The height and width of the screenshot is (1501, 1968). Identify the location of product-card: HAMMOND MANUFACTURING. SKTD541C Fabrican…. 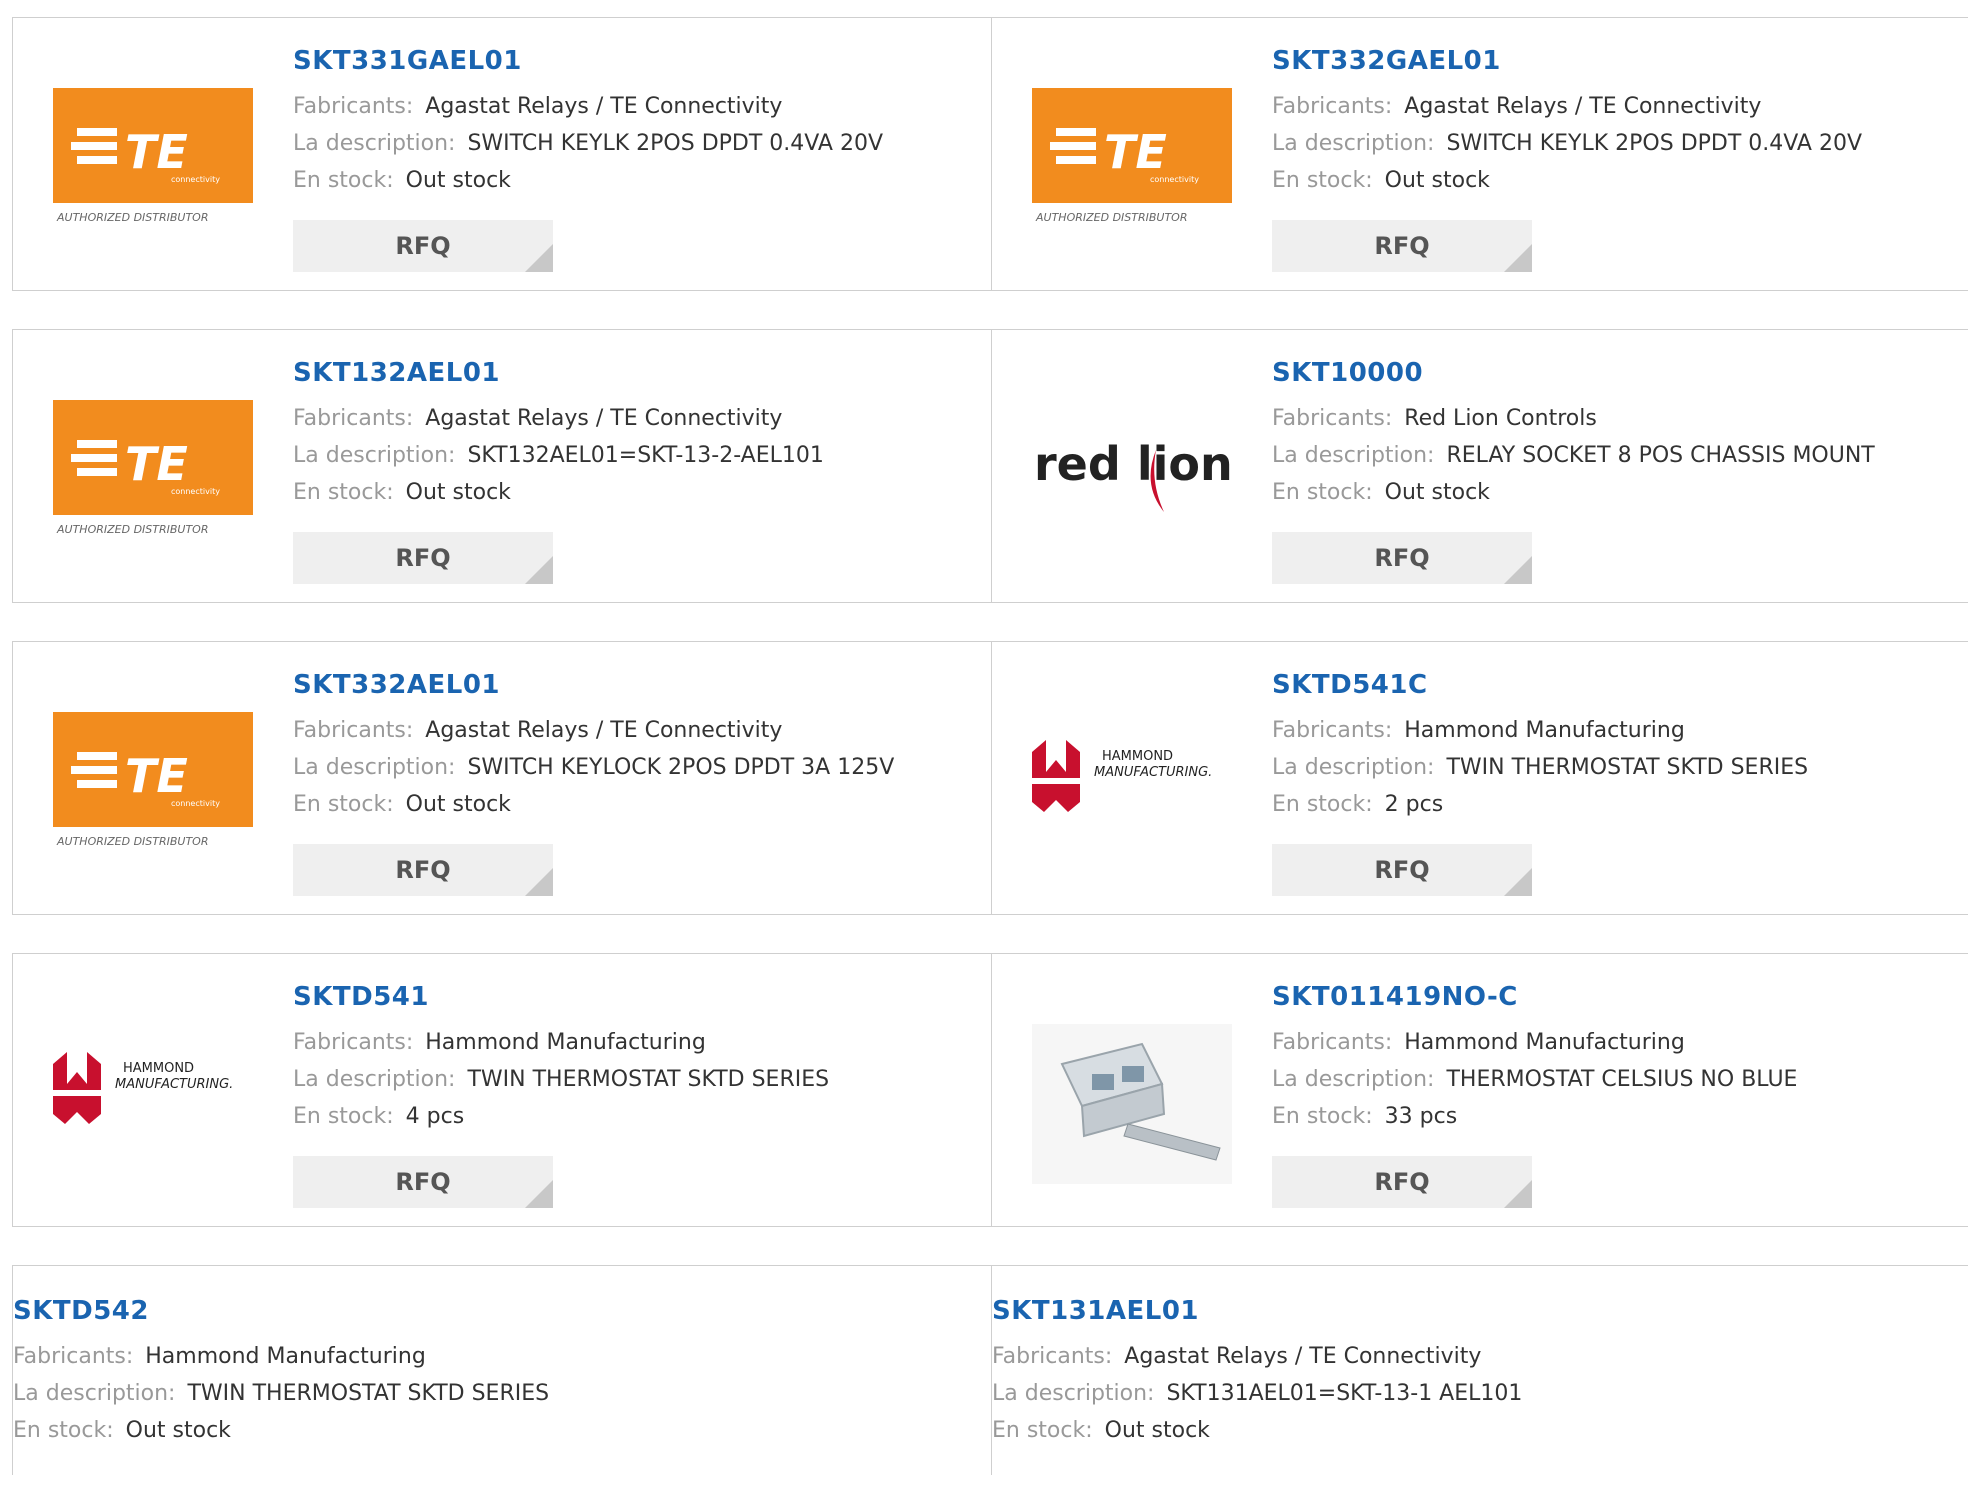
(1479, 778).